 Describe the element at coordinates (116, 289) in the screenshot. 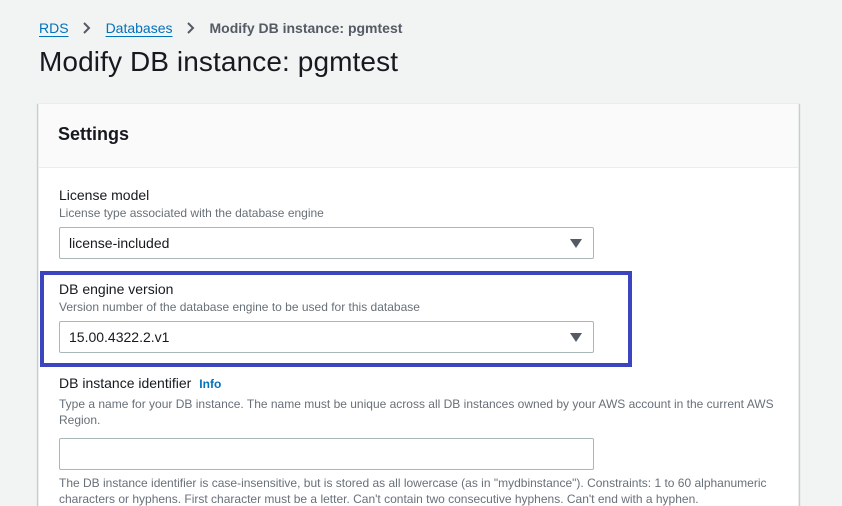

I see `engine-version-label: DB engine version` at that location.